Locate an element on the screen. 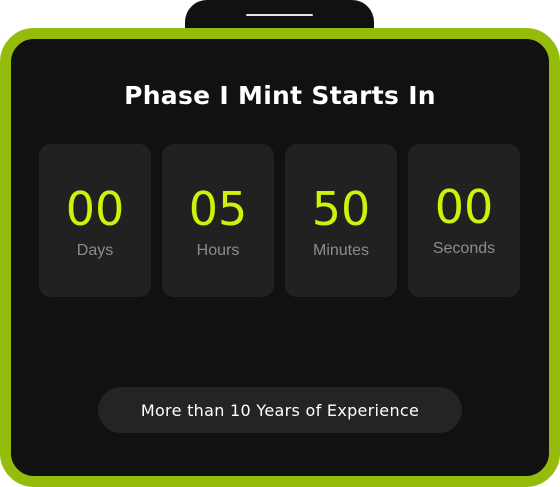 The height and width of the screenshot is (487, 560). minutes-label: Minutes is located at coordinates (341, 250).